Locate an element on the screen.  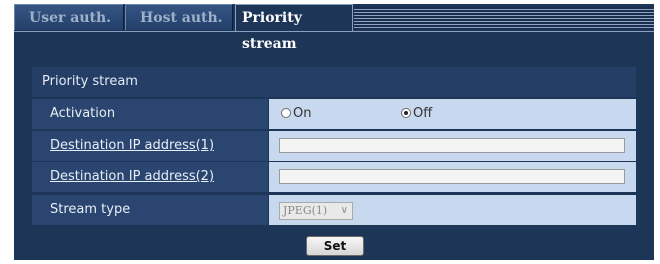
destination-ip-2-cell is located at coordinates (452, 177).